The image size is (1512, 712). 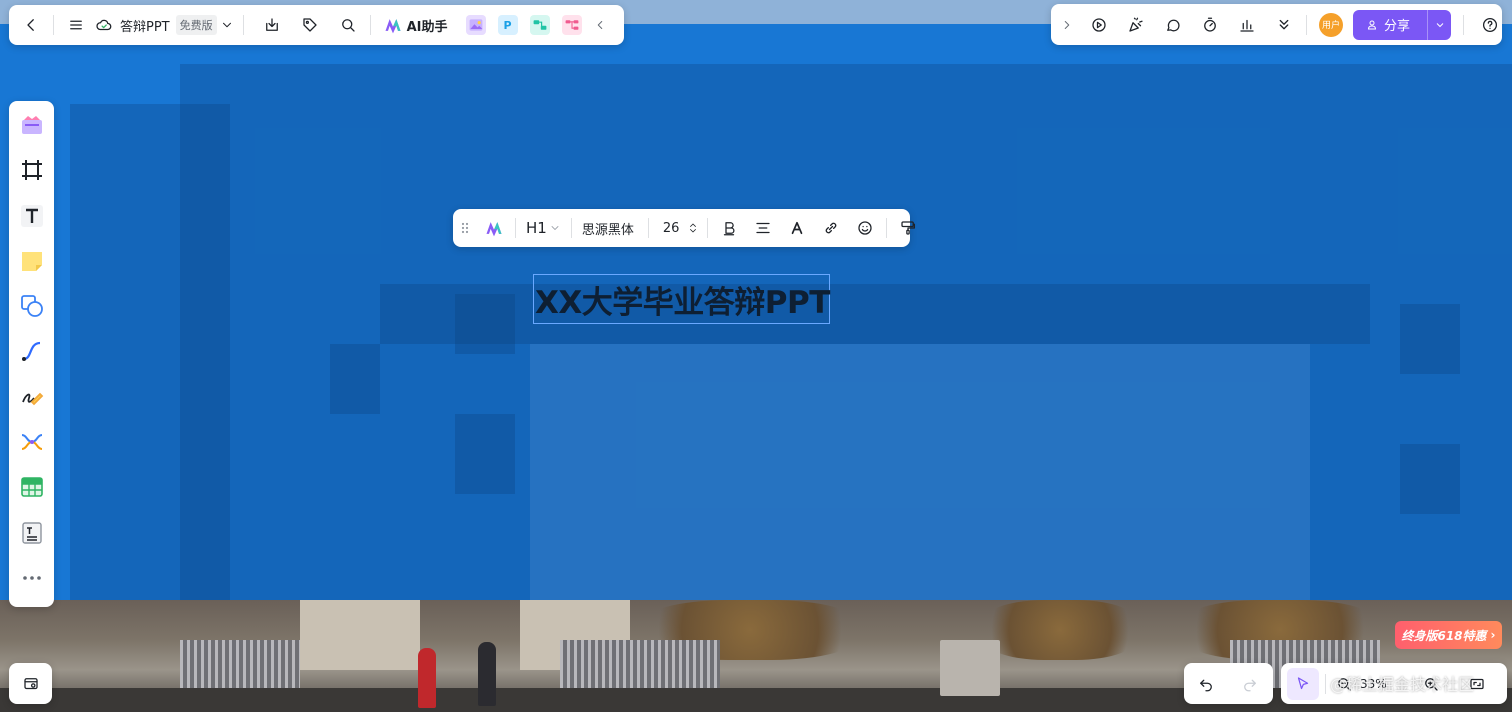 I want to click on top-right-toolbar: 用户 分享, so click(x=1276, y=24).